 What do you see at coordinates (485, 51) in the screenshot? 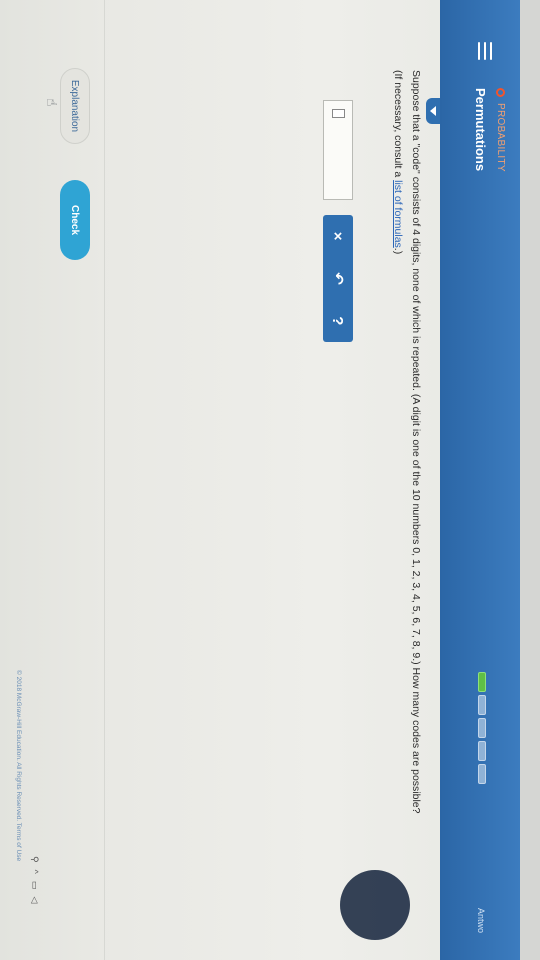
I see `menu-icon` at bounding box center [485, 51].